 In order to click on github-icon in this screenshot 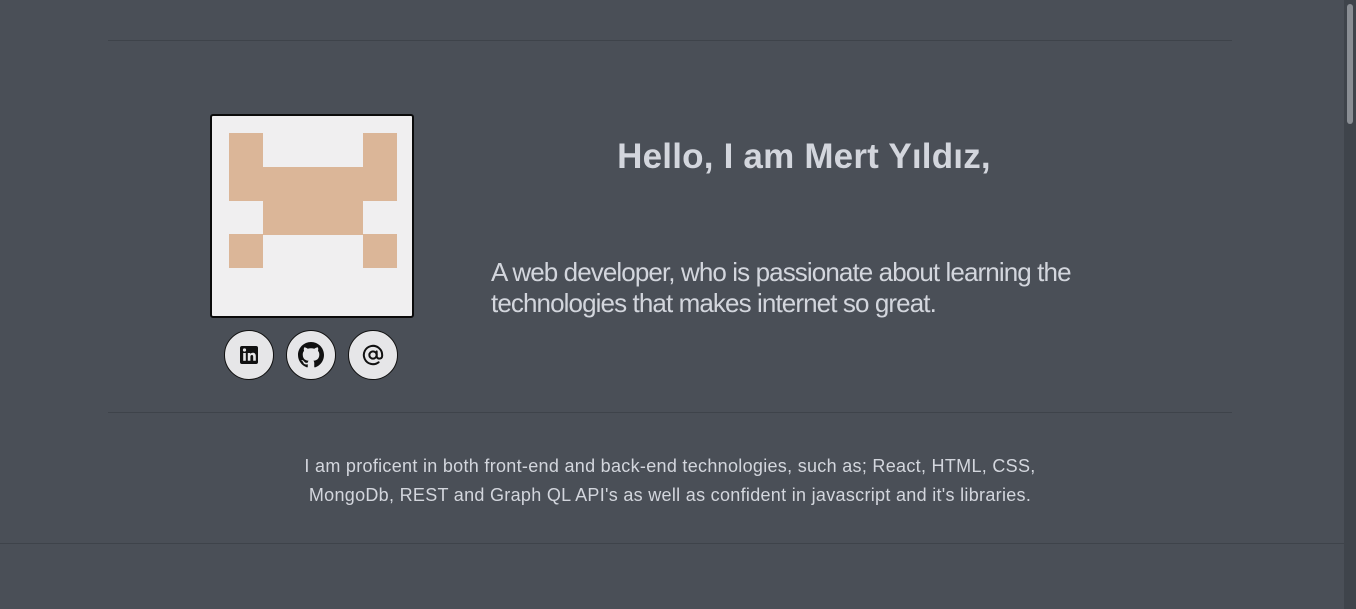, I will do `click(311, 355)`.